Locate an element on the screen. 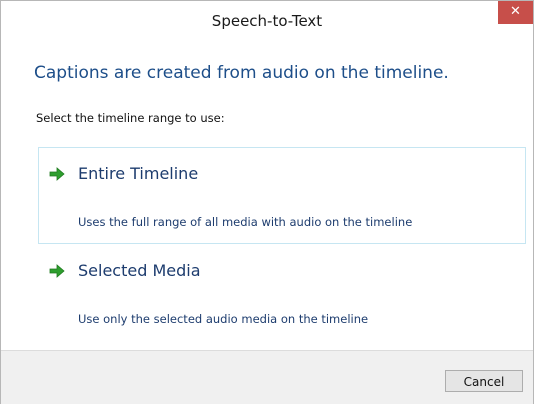  dialog-footer: Cancel is located at coordinates (267, 377).